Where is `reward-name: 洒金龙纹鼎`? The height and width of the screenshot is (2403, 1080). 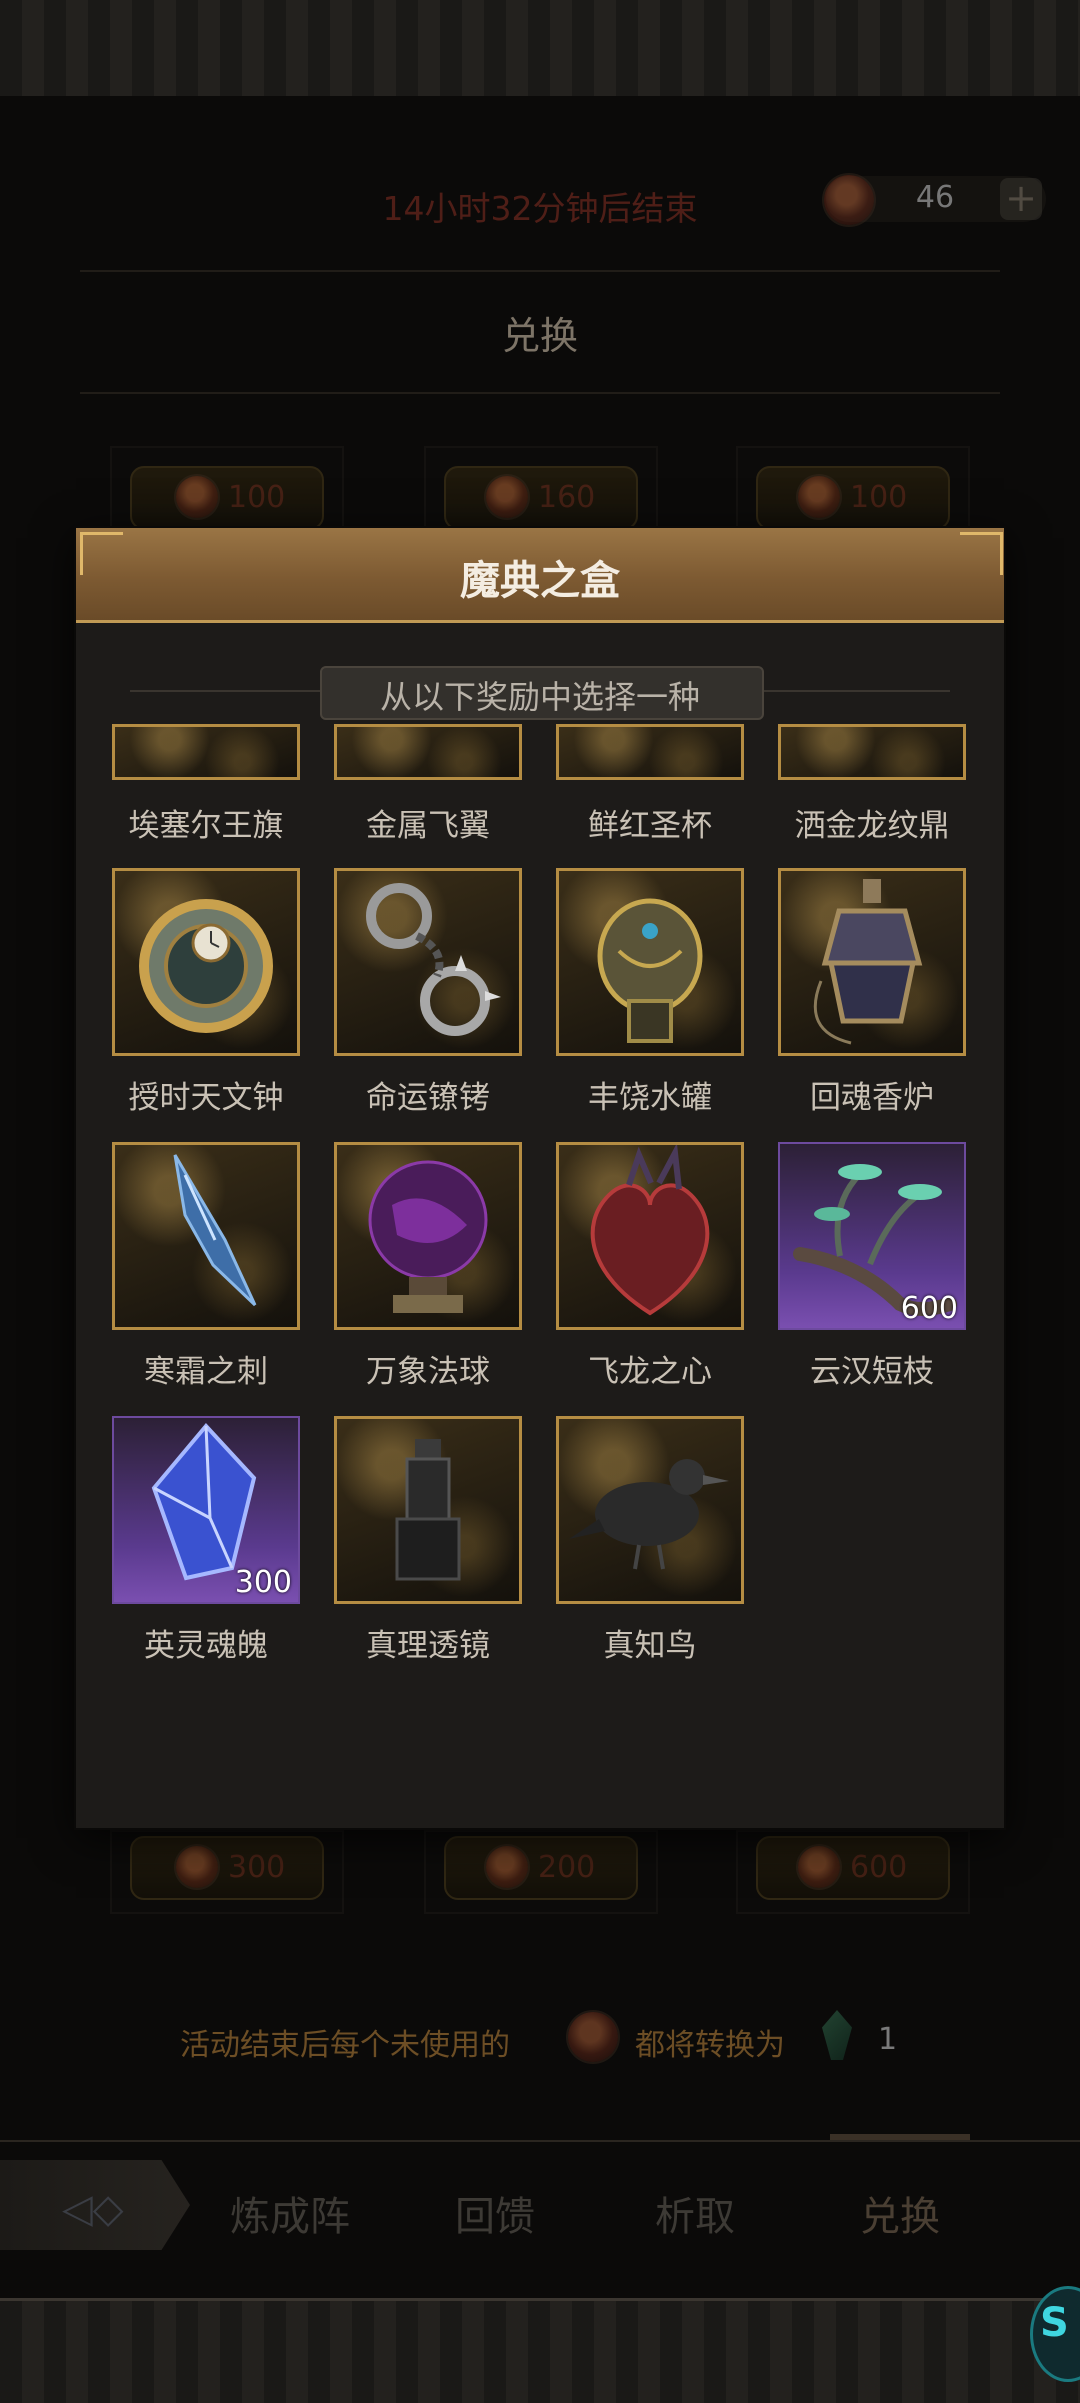 reward-name: 洒金龙纹鼎 is located at coordinates (872, 826).